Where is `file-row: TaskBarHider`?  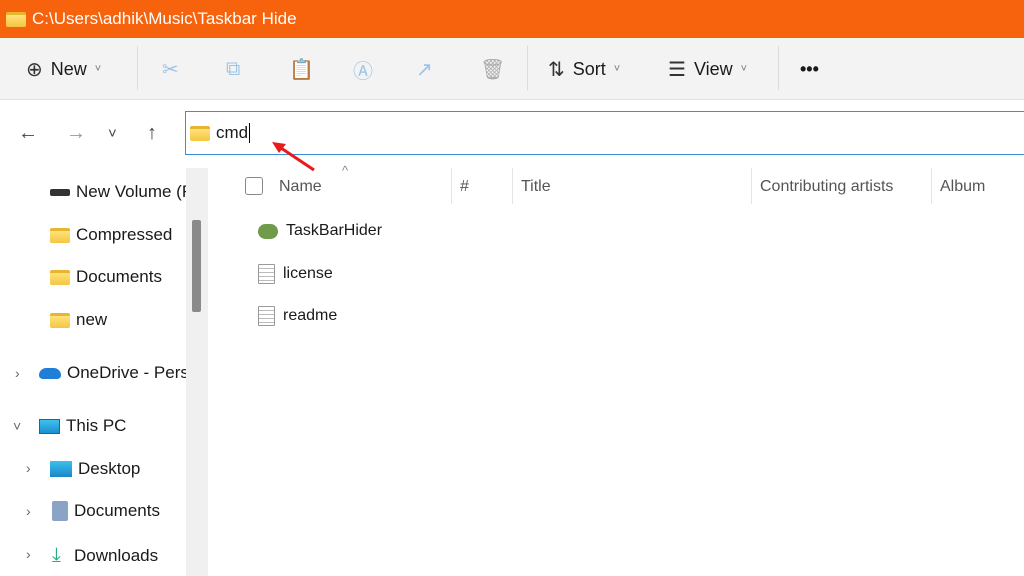 file-row: TaskBarHider is located at coordinates (320, 231).